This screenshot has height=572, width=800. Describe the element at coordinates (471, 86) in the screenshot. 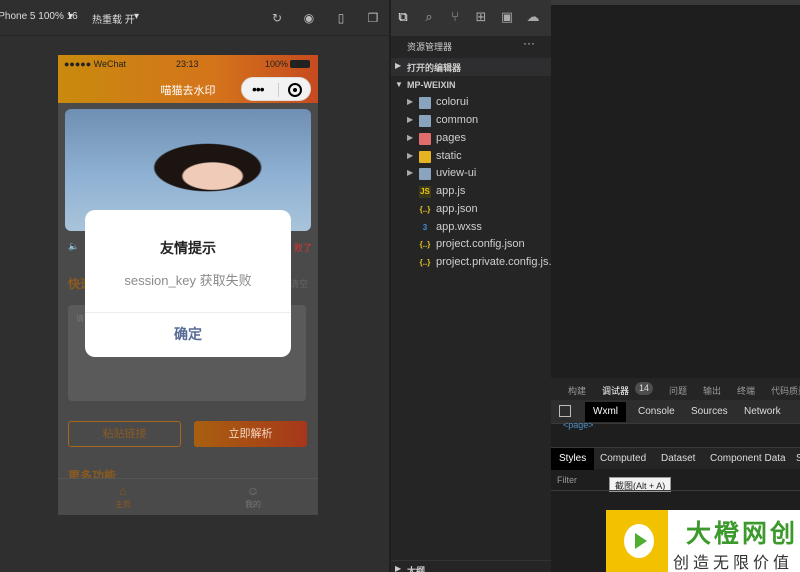

I see `project-section: ▼ MP-WEIXIN` at that location.